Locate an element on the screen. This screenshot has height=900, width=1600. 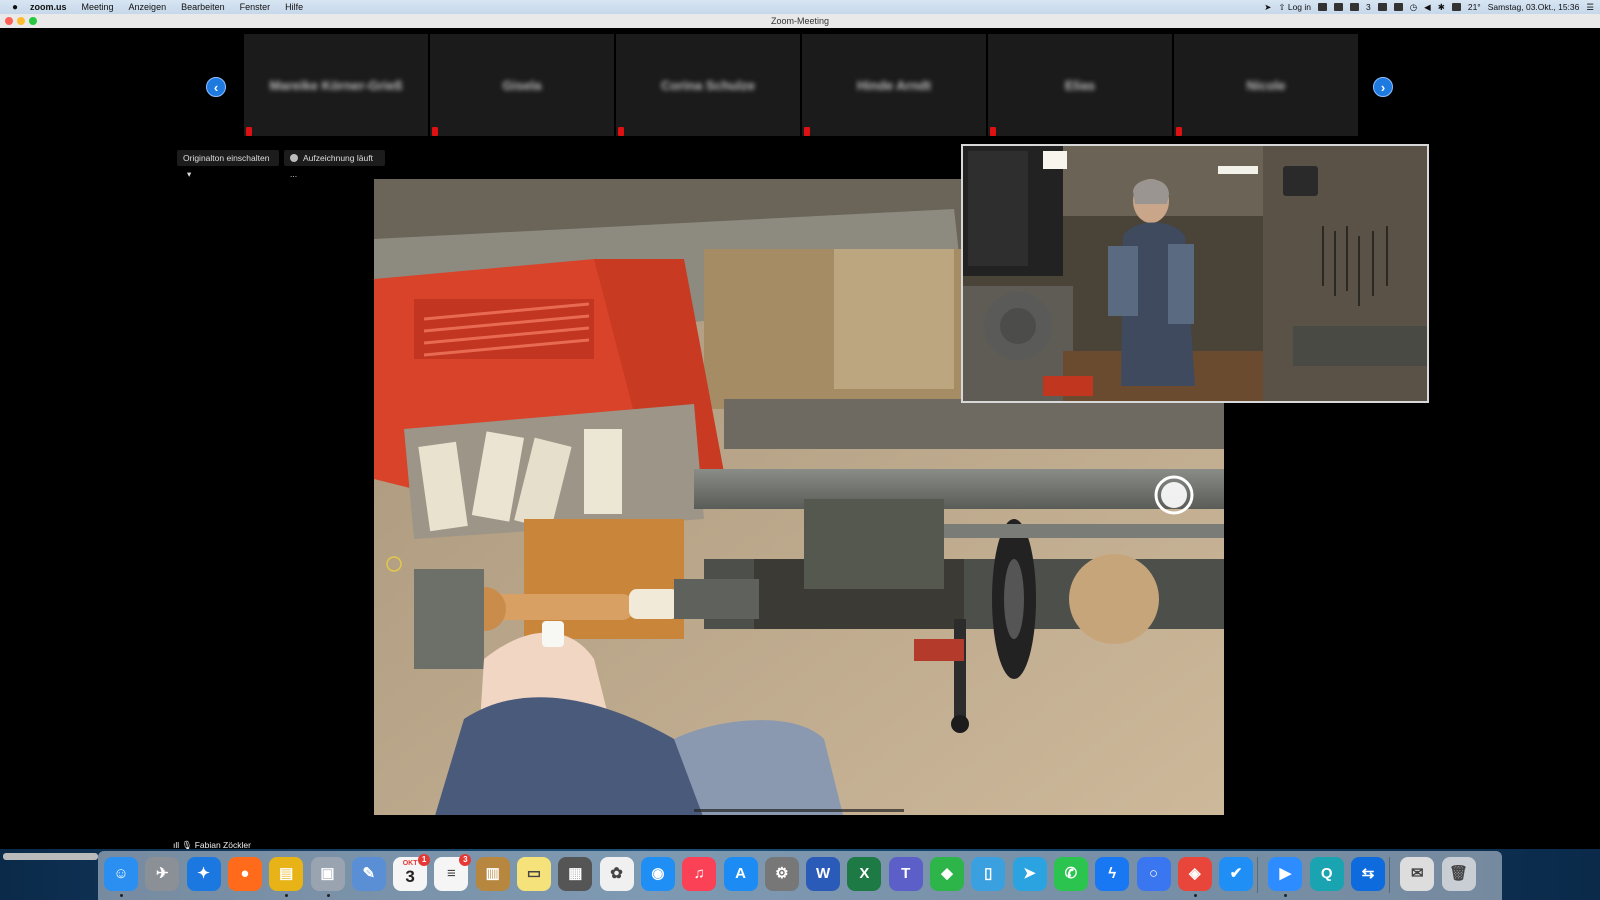
things-icon: ✔ is located at coordinates (1236, 874).